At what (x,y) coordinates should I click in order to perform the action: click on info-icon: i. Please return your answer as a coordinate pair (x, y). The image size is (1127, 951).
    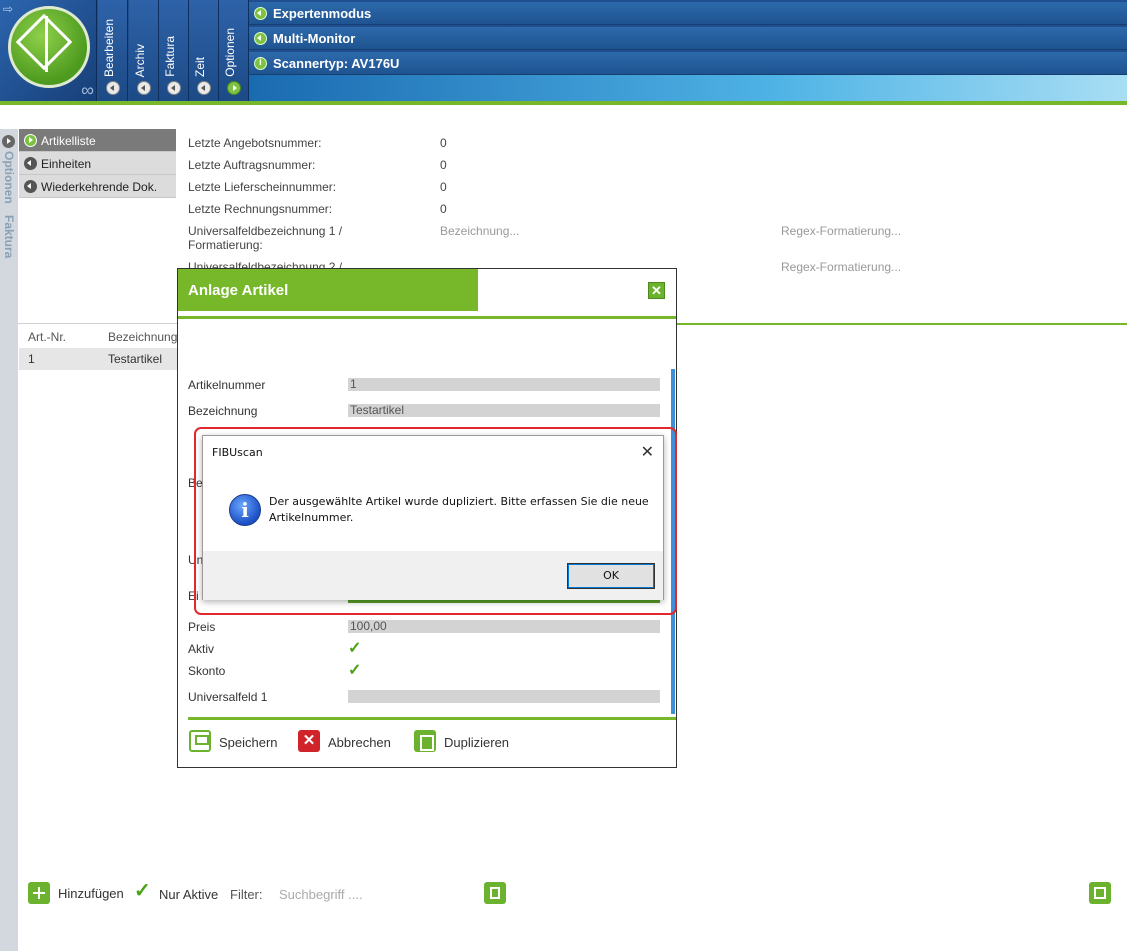
    Looking at the image, I should click on (245, 510).